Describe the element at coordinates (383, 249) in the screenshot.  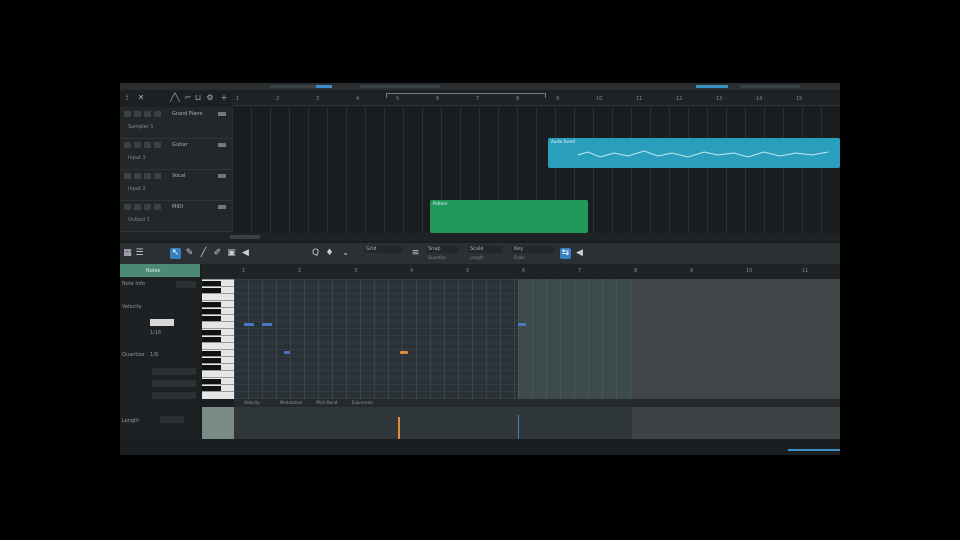
I see `grid-dropdown: Grid` at that location.